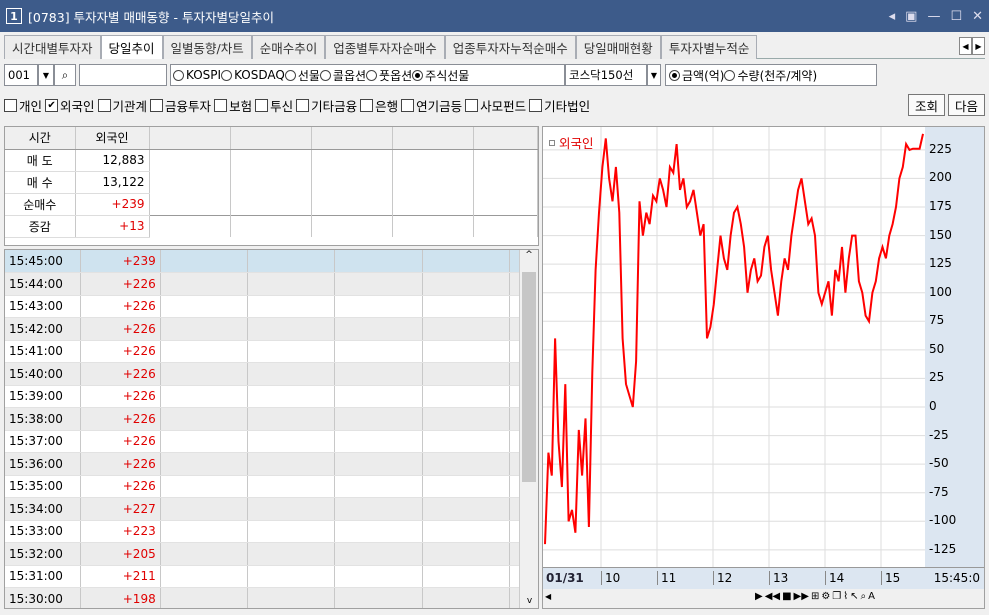  I want to click on y-tick-label: -75, so click(939, 491).